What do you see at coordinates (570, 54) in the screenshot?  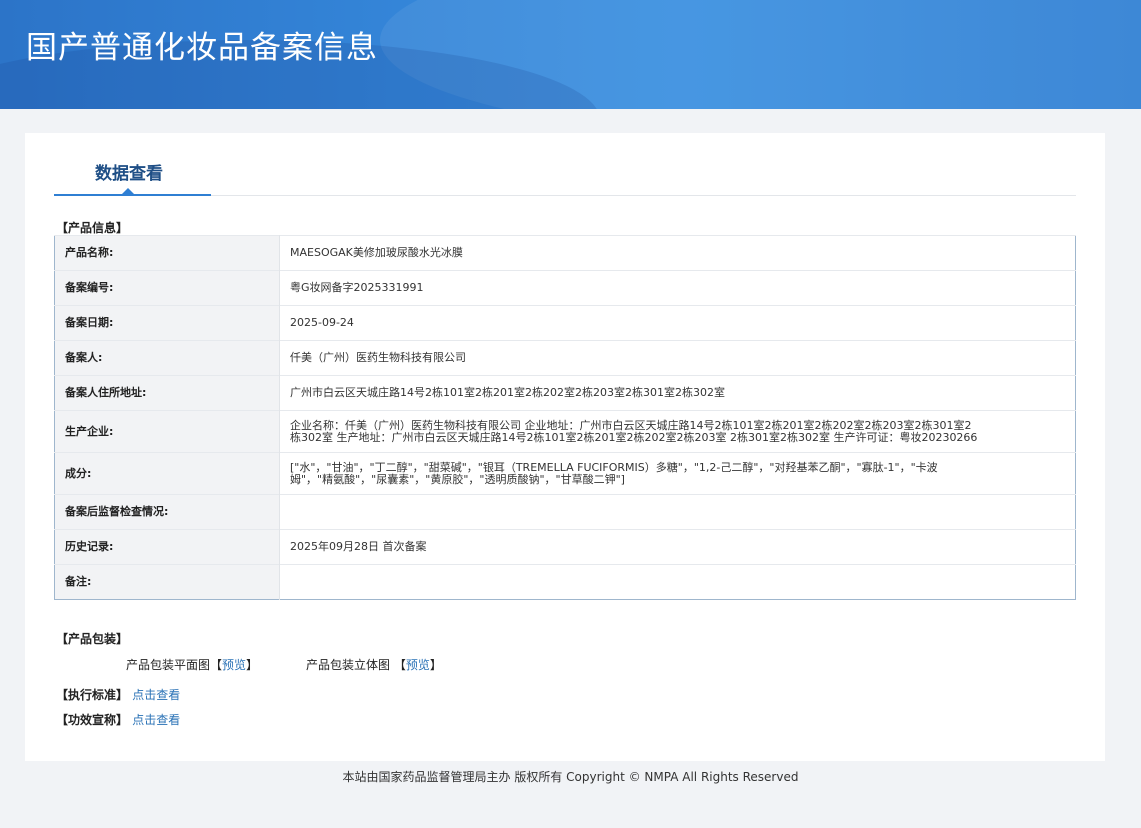 I see `header-banner: 国产普通化妆品备案信息` at bounding box center [570, 54].